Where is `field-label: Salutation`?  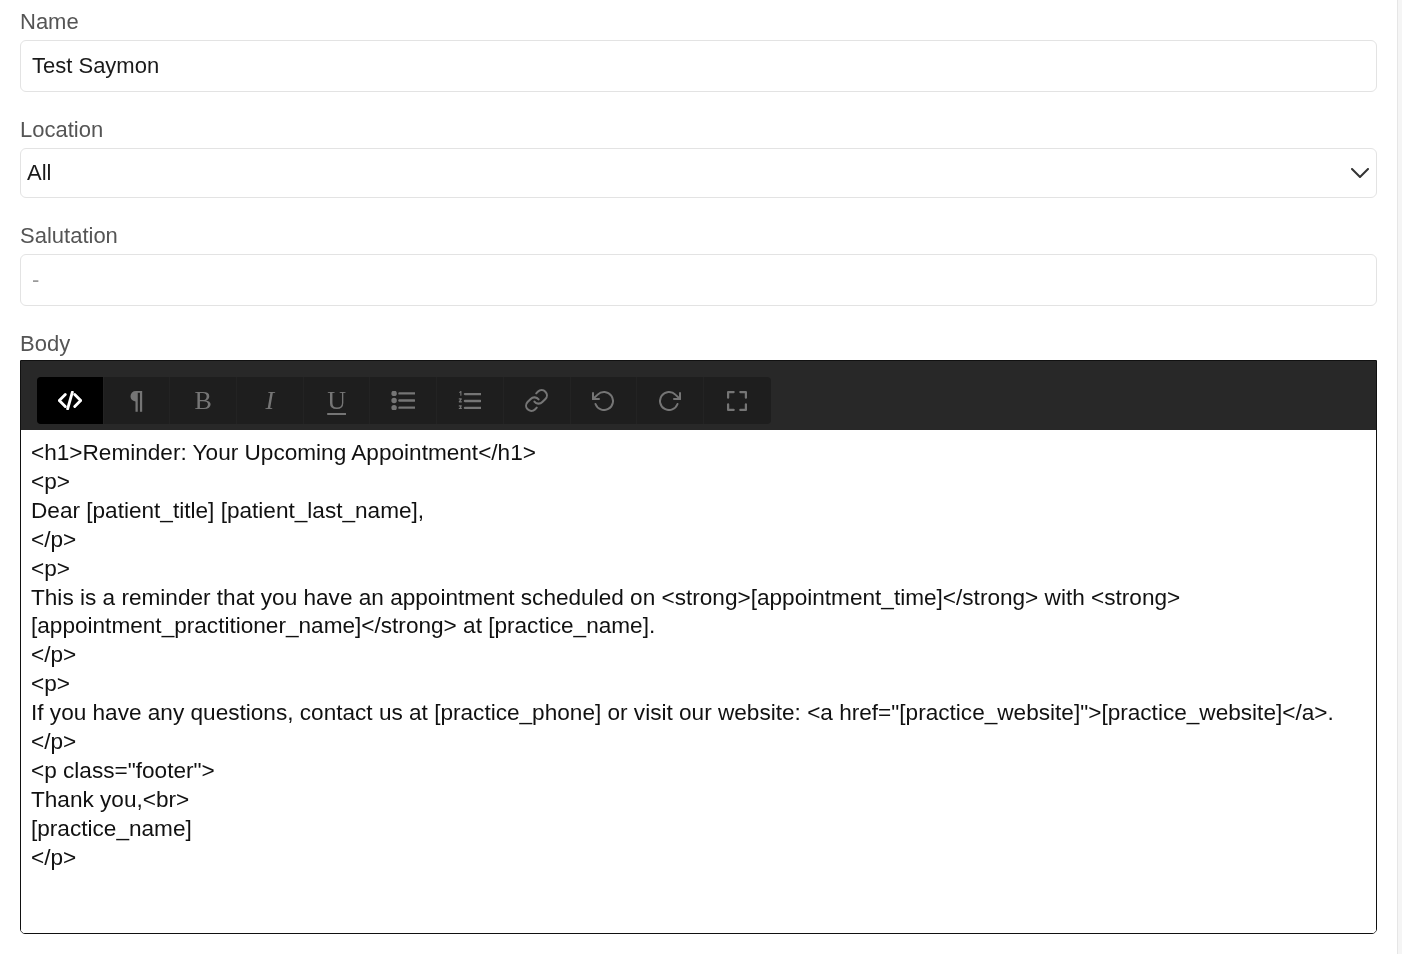
field-label: Salutation is located at coordinates (69, 235).